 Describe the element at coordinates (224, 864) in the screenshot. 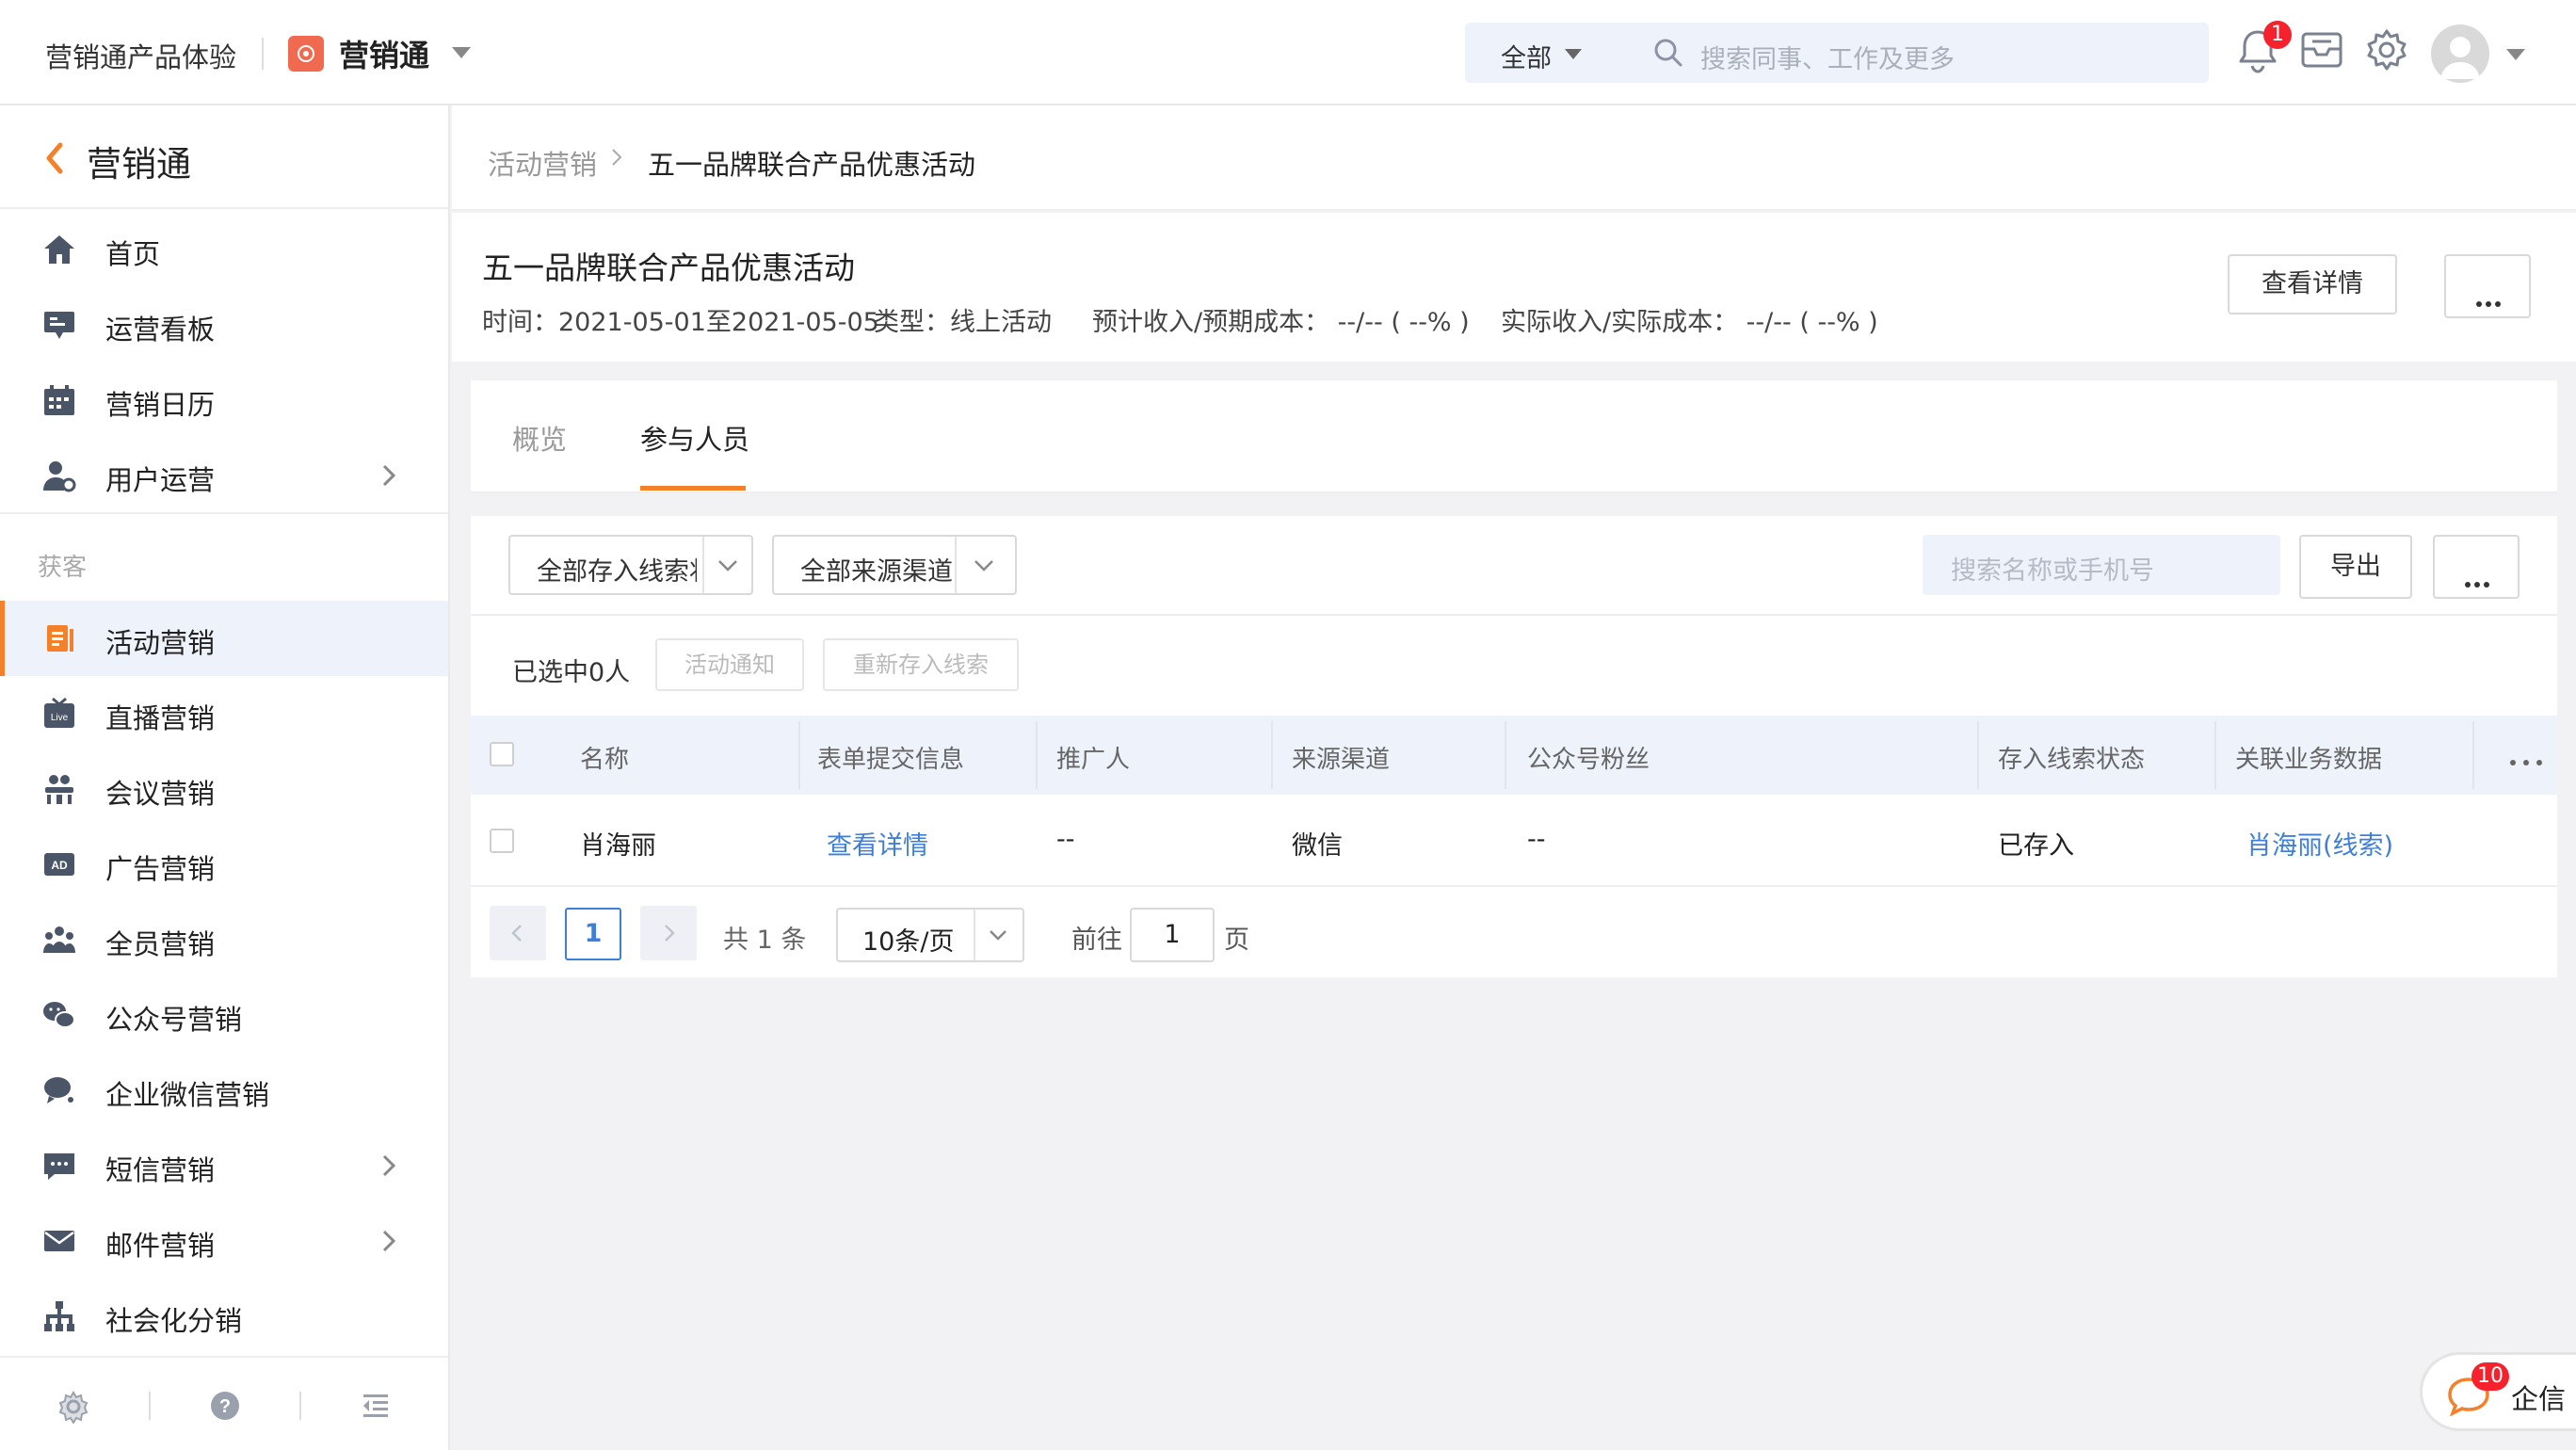

I see `sidebar-item-ad: AD 广告营销` at that location.